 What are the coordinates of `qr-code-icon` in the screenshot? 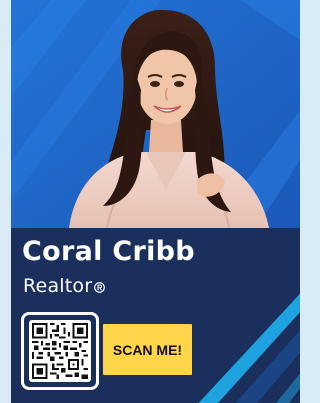 It's located at (60, 351).